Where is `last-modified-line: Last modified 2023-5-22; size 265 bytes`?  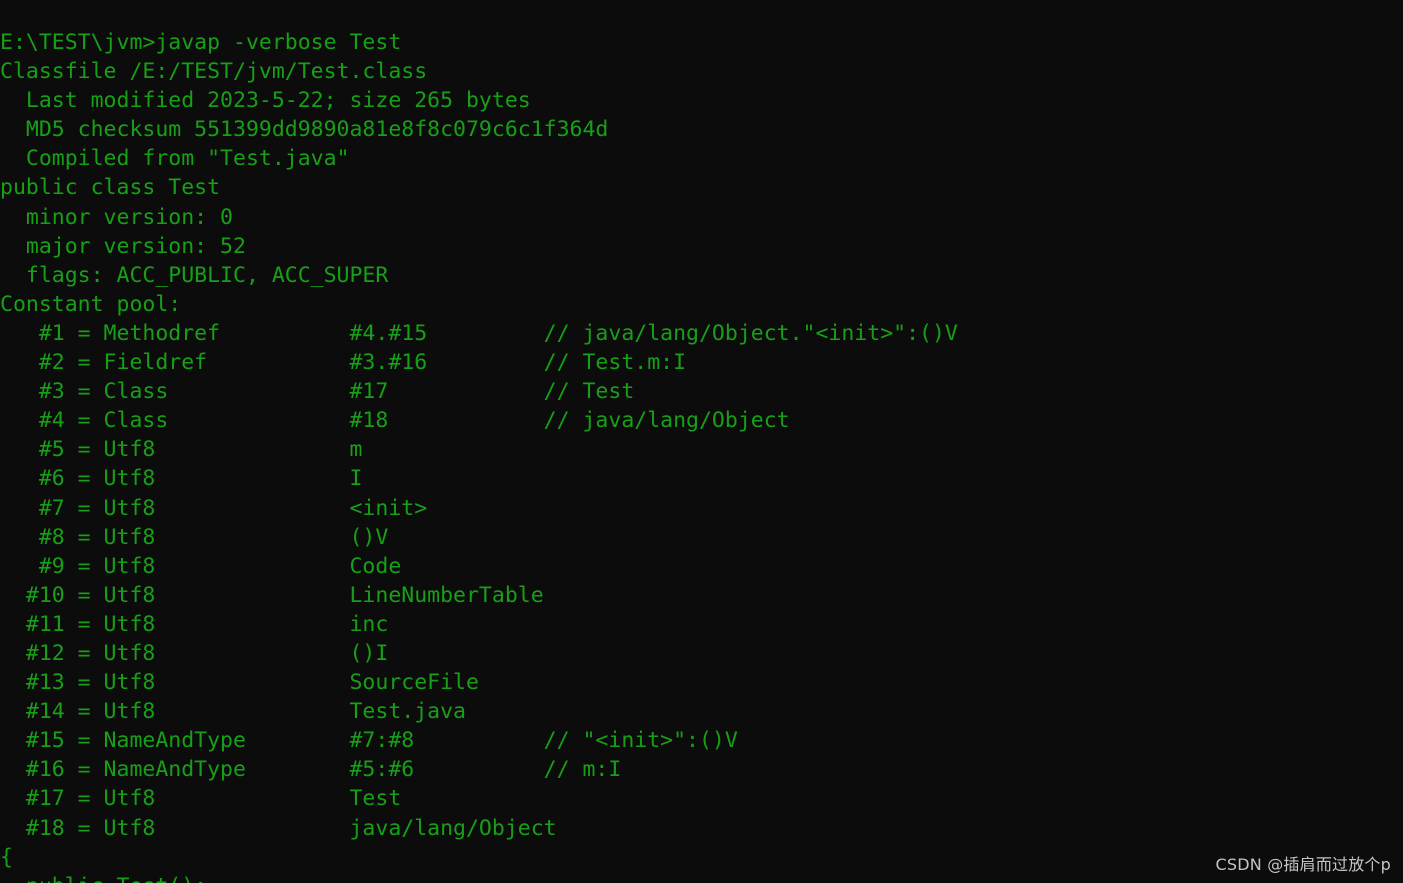
last-modified-line: Last modified 2023-5-22; size 265 bytes is located at coordinates (265, 101).